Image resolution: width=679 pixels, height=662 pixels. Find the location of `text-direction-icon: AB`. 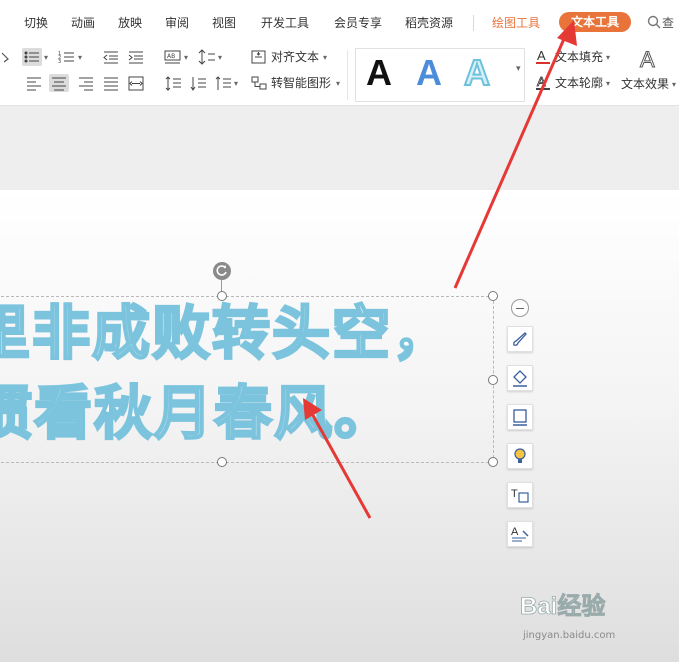

text-direction-icon: AB is located at coordinates (173, 57).